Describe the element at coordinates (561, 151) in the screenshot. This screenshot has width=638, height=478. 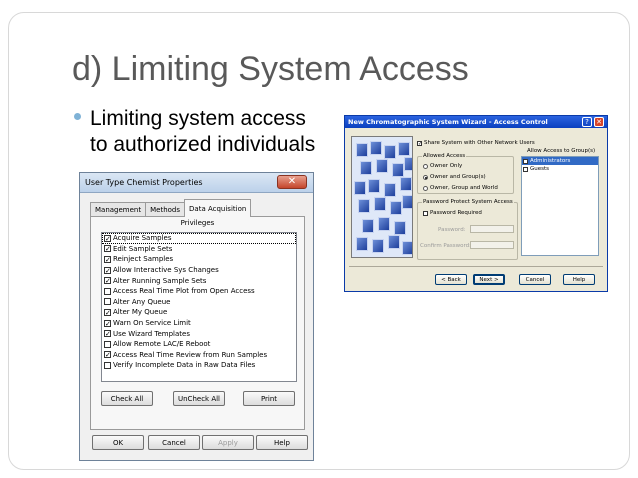
I see `allow-access-groups-label: Allow Access to Group(s)` at that location.